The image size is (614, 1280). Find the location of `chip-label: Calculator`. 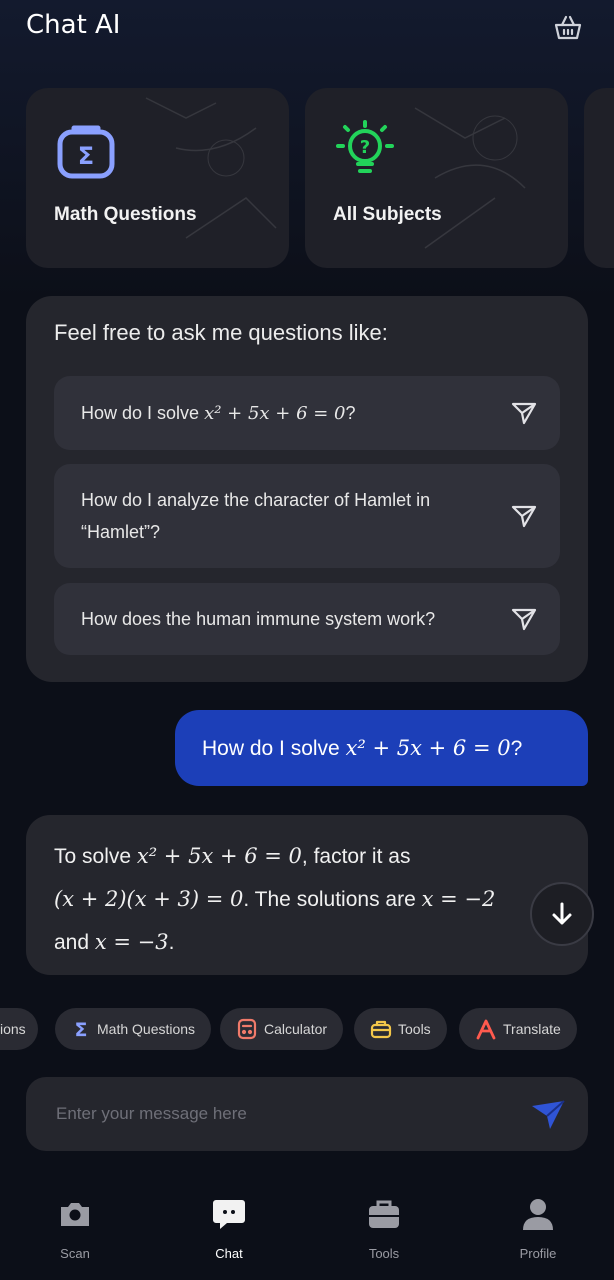

chip-label: Calculator is located at coordinates (296, 1029).